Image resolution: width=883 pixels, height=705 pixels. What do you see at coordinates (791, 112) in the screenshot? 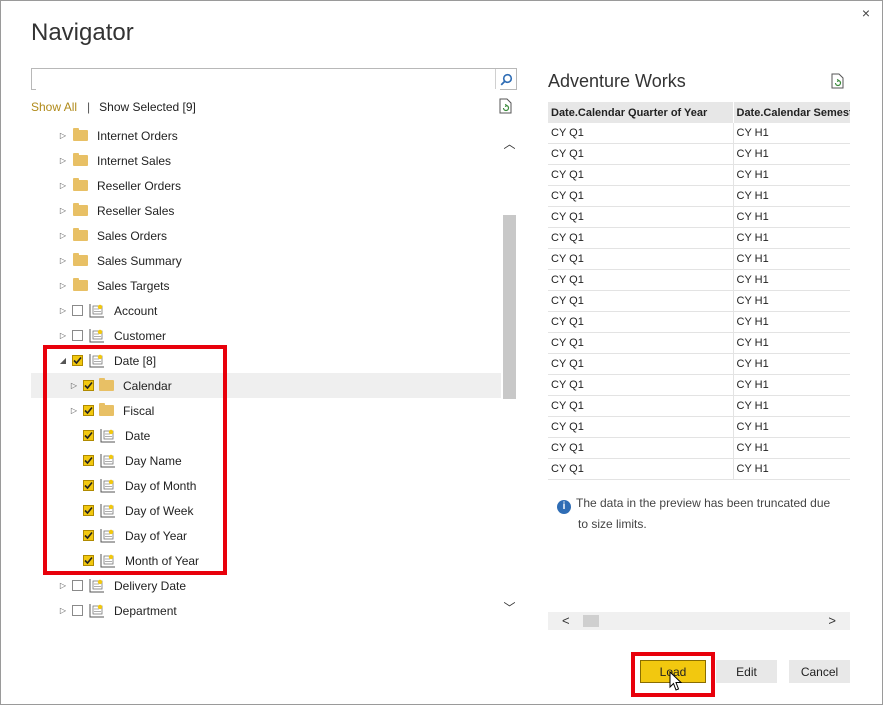
I see `column-header: Date.Calendar Semester` at bounding box center [791, 112].